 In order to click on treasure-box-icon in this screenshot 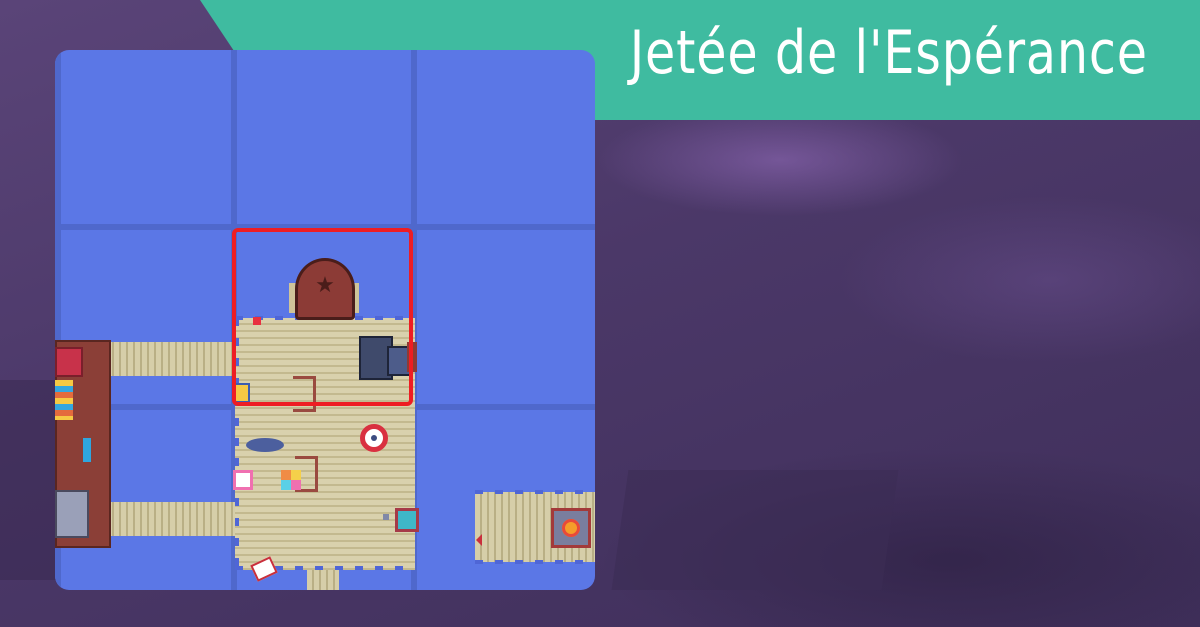, I will do `click(571, 528)`.